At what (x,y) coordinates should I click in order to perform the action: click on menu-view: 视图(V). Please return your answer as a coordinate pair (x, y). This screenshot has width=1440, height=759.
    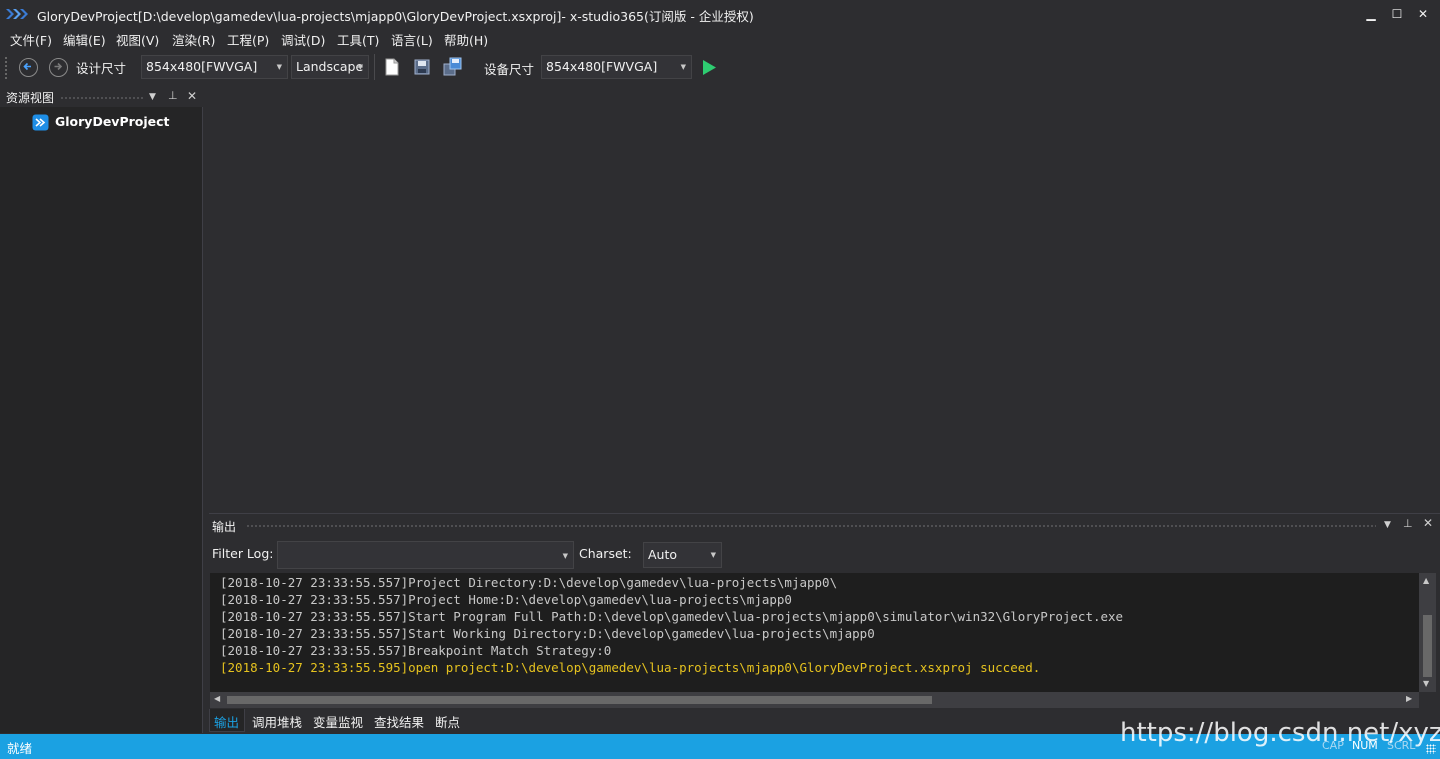
    Looking at the image, I should click on (137, 39).